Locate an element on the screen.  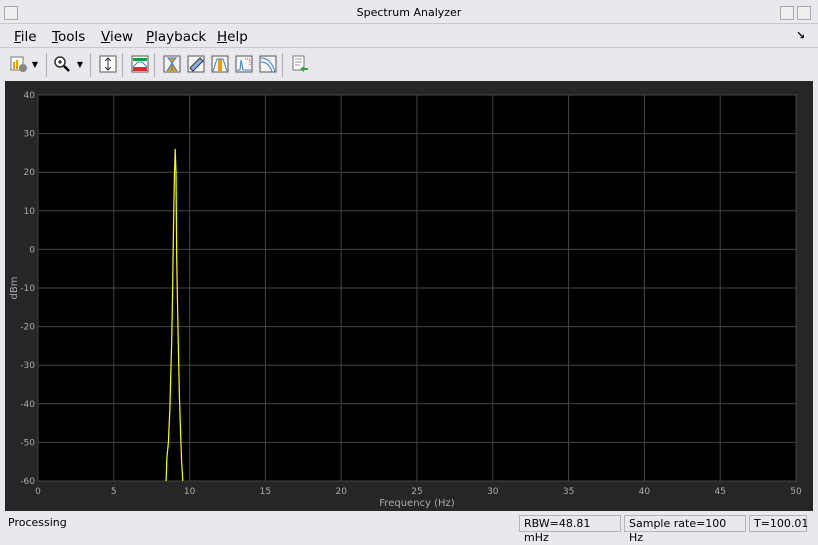
window-title: Spectrum Analyzer is located at coordinates (409, 12).